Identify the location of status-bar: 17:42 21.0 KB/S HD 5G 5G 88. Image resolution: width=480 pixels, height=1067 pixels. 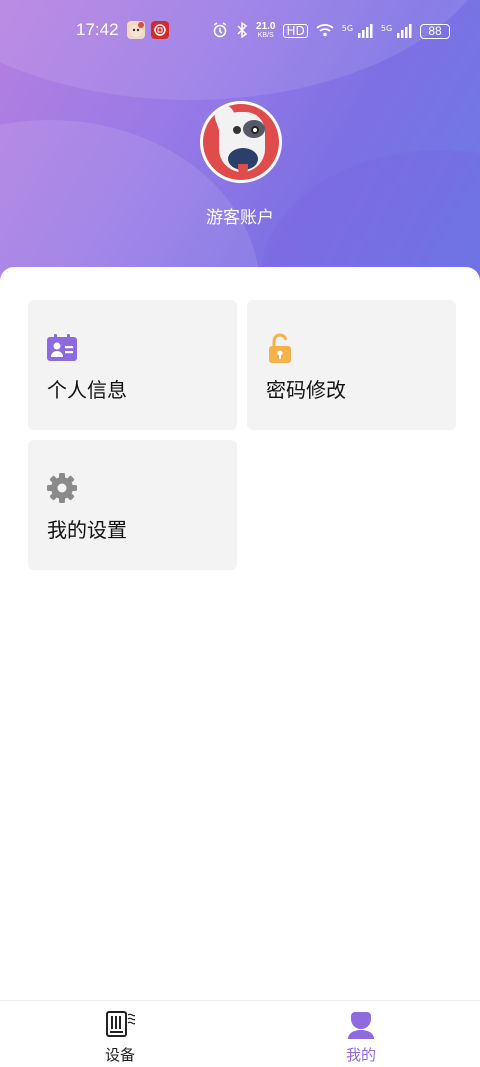
(240, 31).